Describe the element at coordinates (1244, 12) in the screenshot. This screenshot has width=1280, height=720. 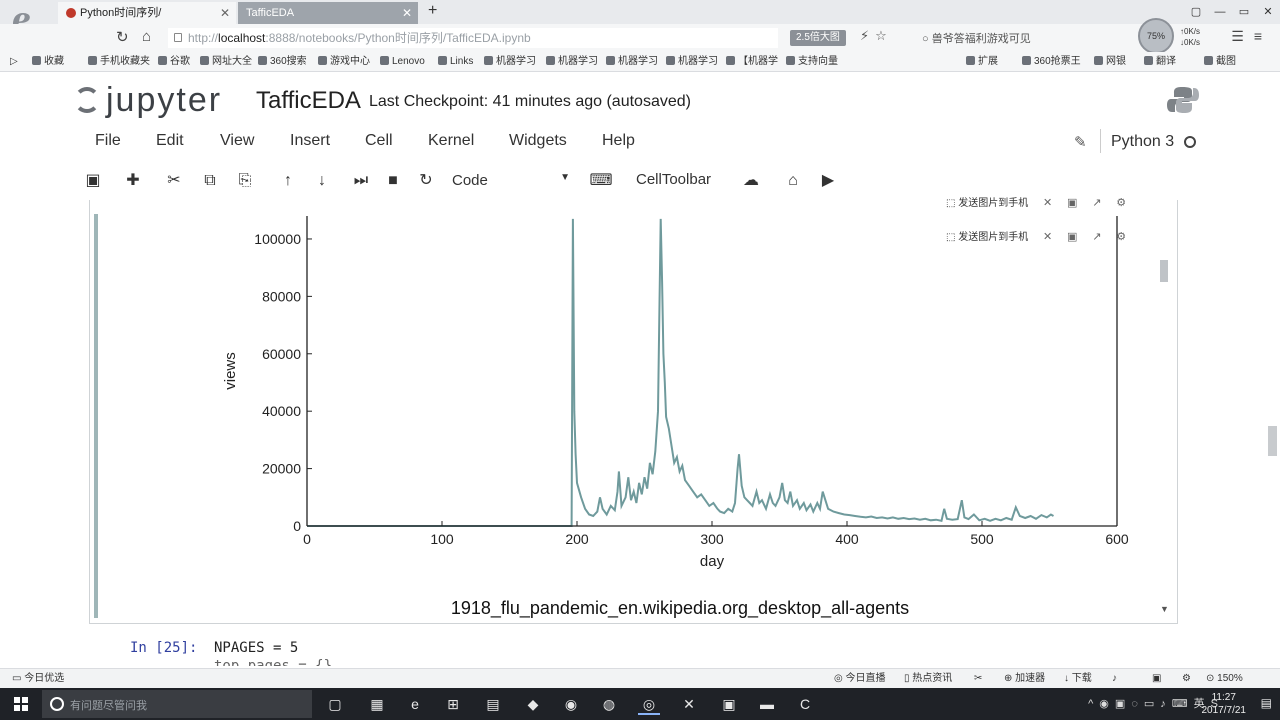
I see `maximize-icon: ▭` at that location.